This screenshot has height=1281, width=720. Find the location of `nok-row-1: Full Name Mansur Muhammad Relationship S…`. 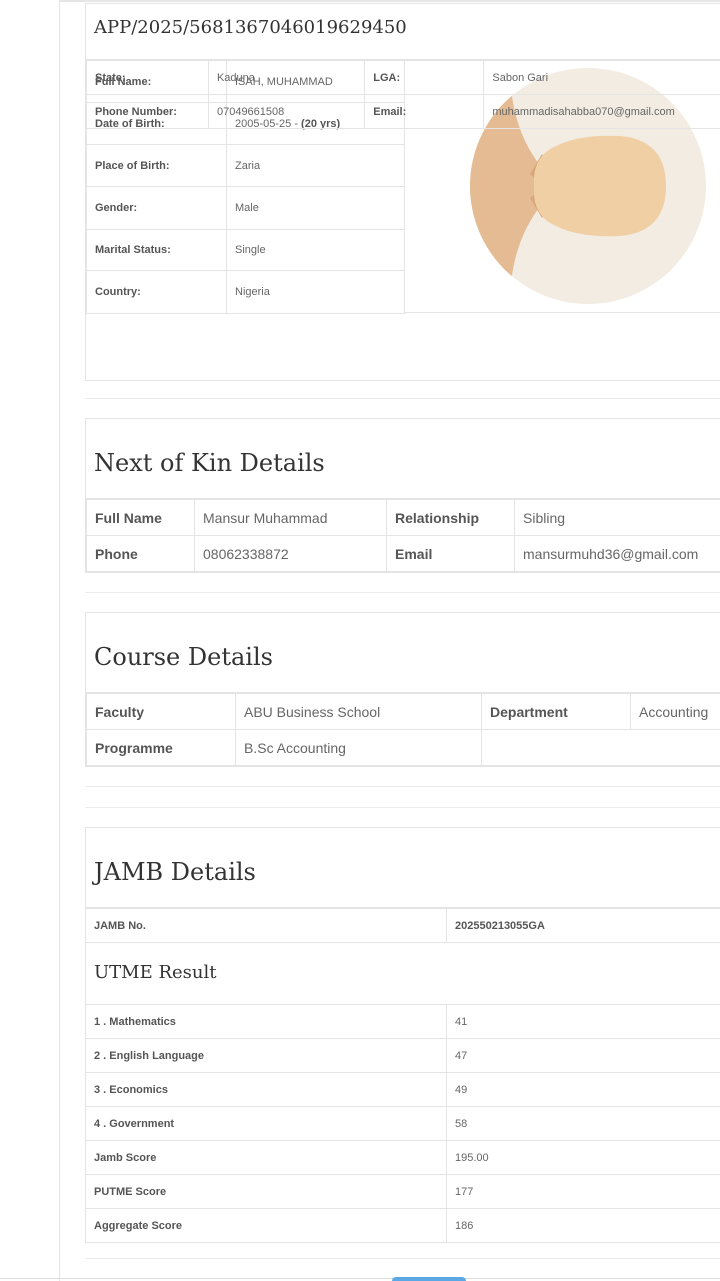

nok-row-1: Full Name Mansur Muhammad Relationship S… is located at coordinates (403, 517).